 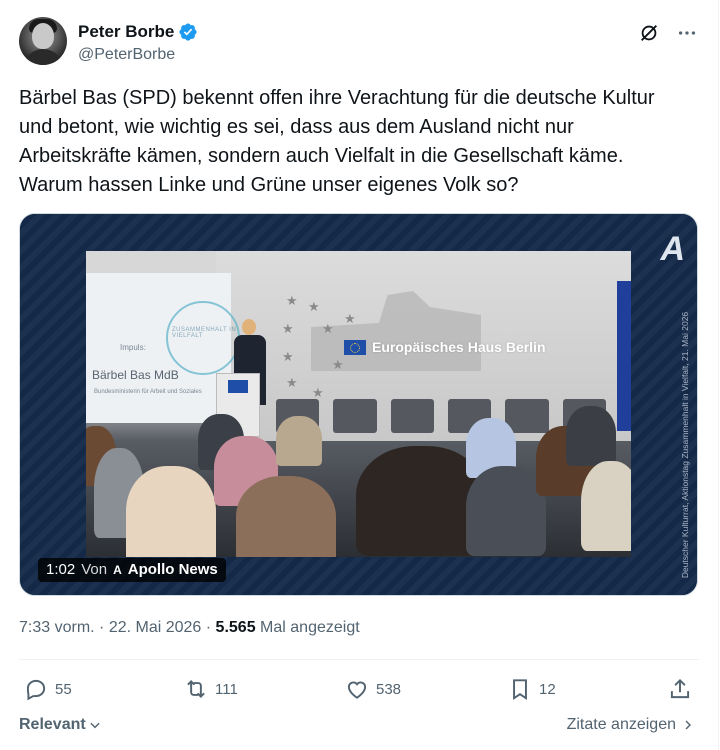 What do you see at coordinates (36, 690) in the screenshot?
I see `reply-icon` at bounding box center [36, 690].